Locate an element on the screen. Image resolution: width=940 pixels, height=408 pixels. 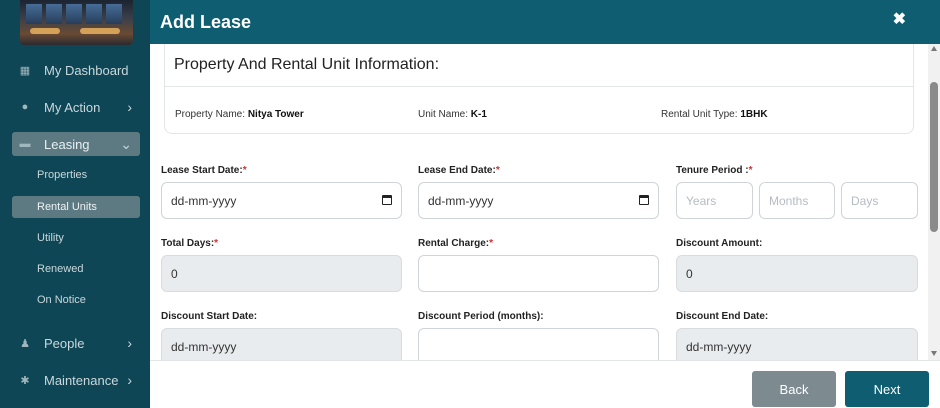
lease-end-date-input: dd-mm-yyyy is located at coordinates (538, 200).